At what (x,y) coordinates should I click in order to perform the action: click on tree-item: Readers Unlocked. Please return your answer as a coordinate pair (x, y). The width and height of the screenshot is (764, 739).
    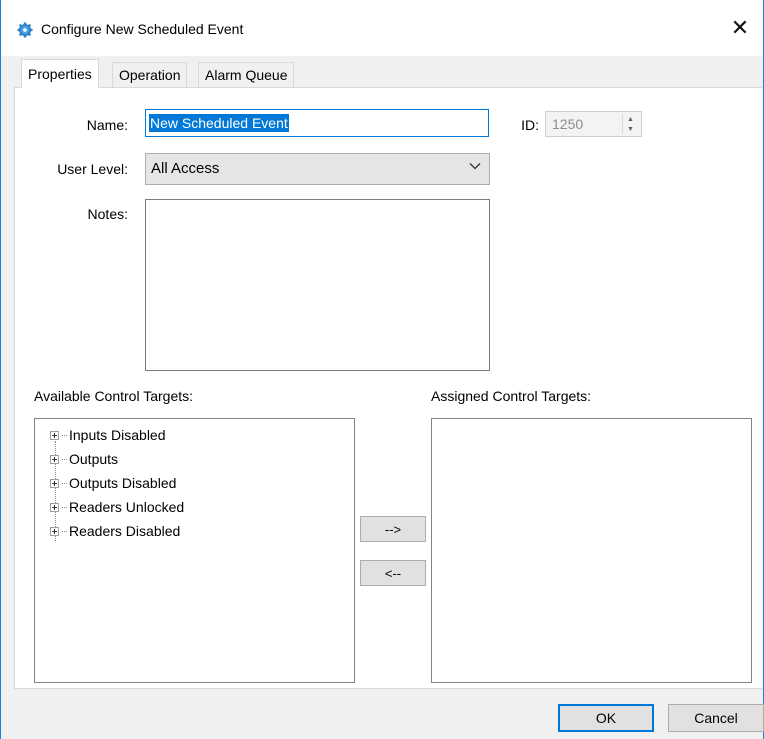
    Looking at the image, I should click on (117, 507).